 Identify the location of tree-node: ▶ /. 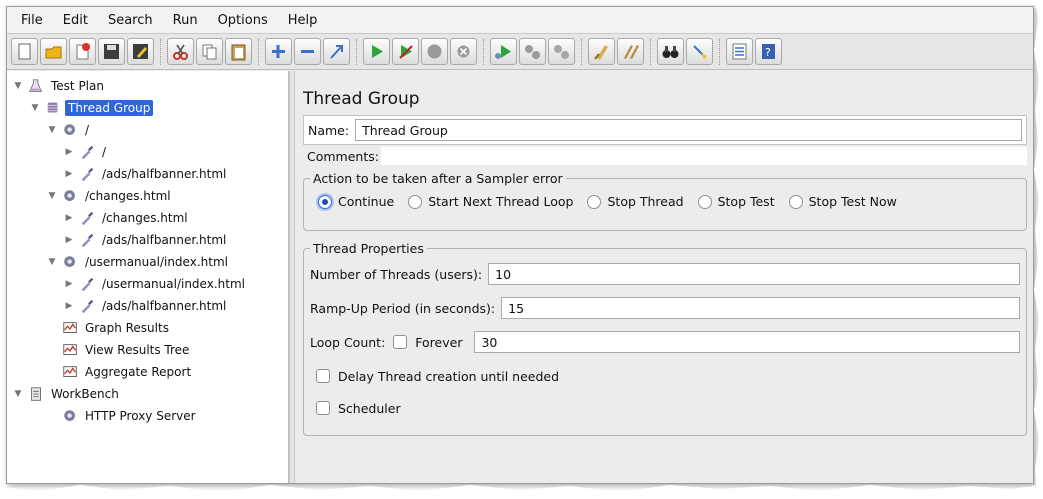
(147, 152).